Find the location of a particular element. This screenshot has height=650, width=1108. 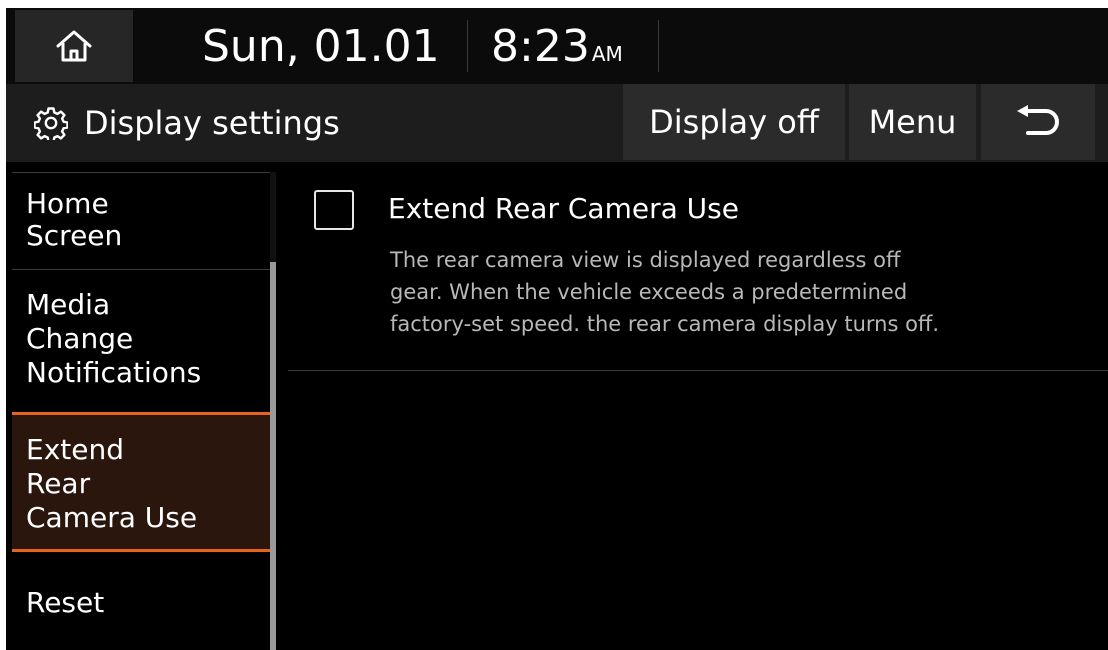

option-title: Extend Rear Camera Use is located at coordinates (563, 208).